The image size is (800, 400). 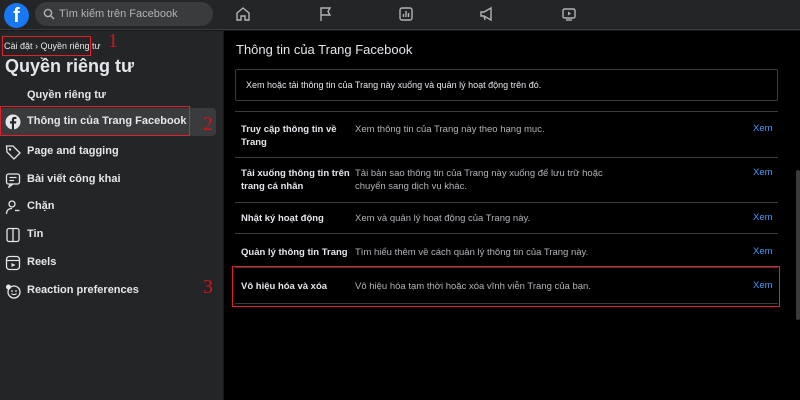 What do you see at coordinates (49, 14) in the screenshot?
I see `search-icon` at bounding box center [49, 14].